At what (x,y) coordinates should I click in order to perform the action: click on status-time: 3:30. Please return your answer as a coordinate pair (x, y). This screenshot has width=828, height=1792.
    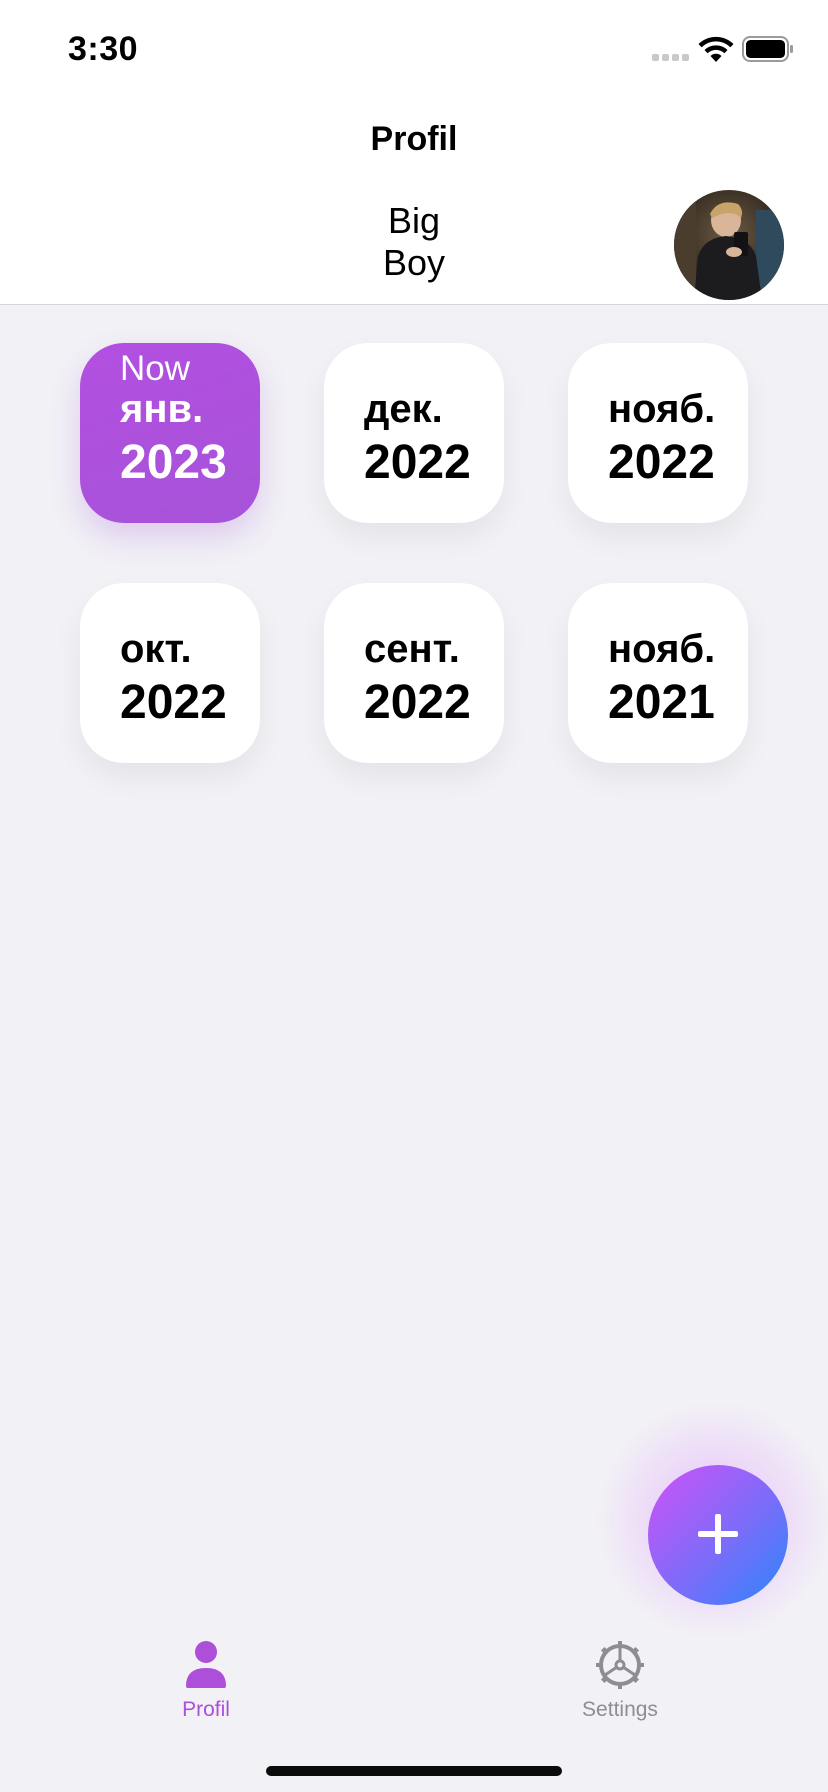
    Looking at the image, I should click on (103, 49).